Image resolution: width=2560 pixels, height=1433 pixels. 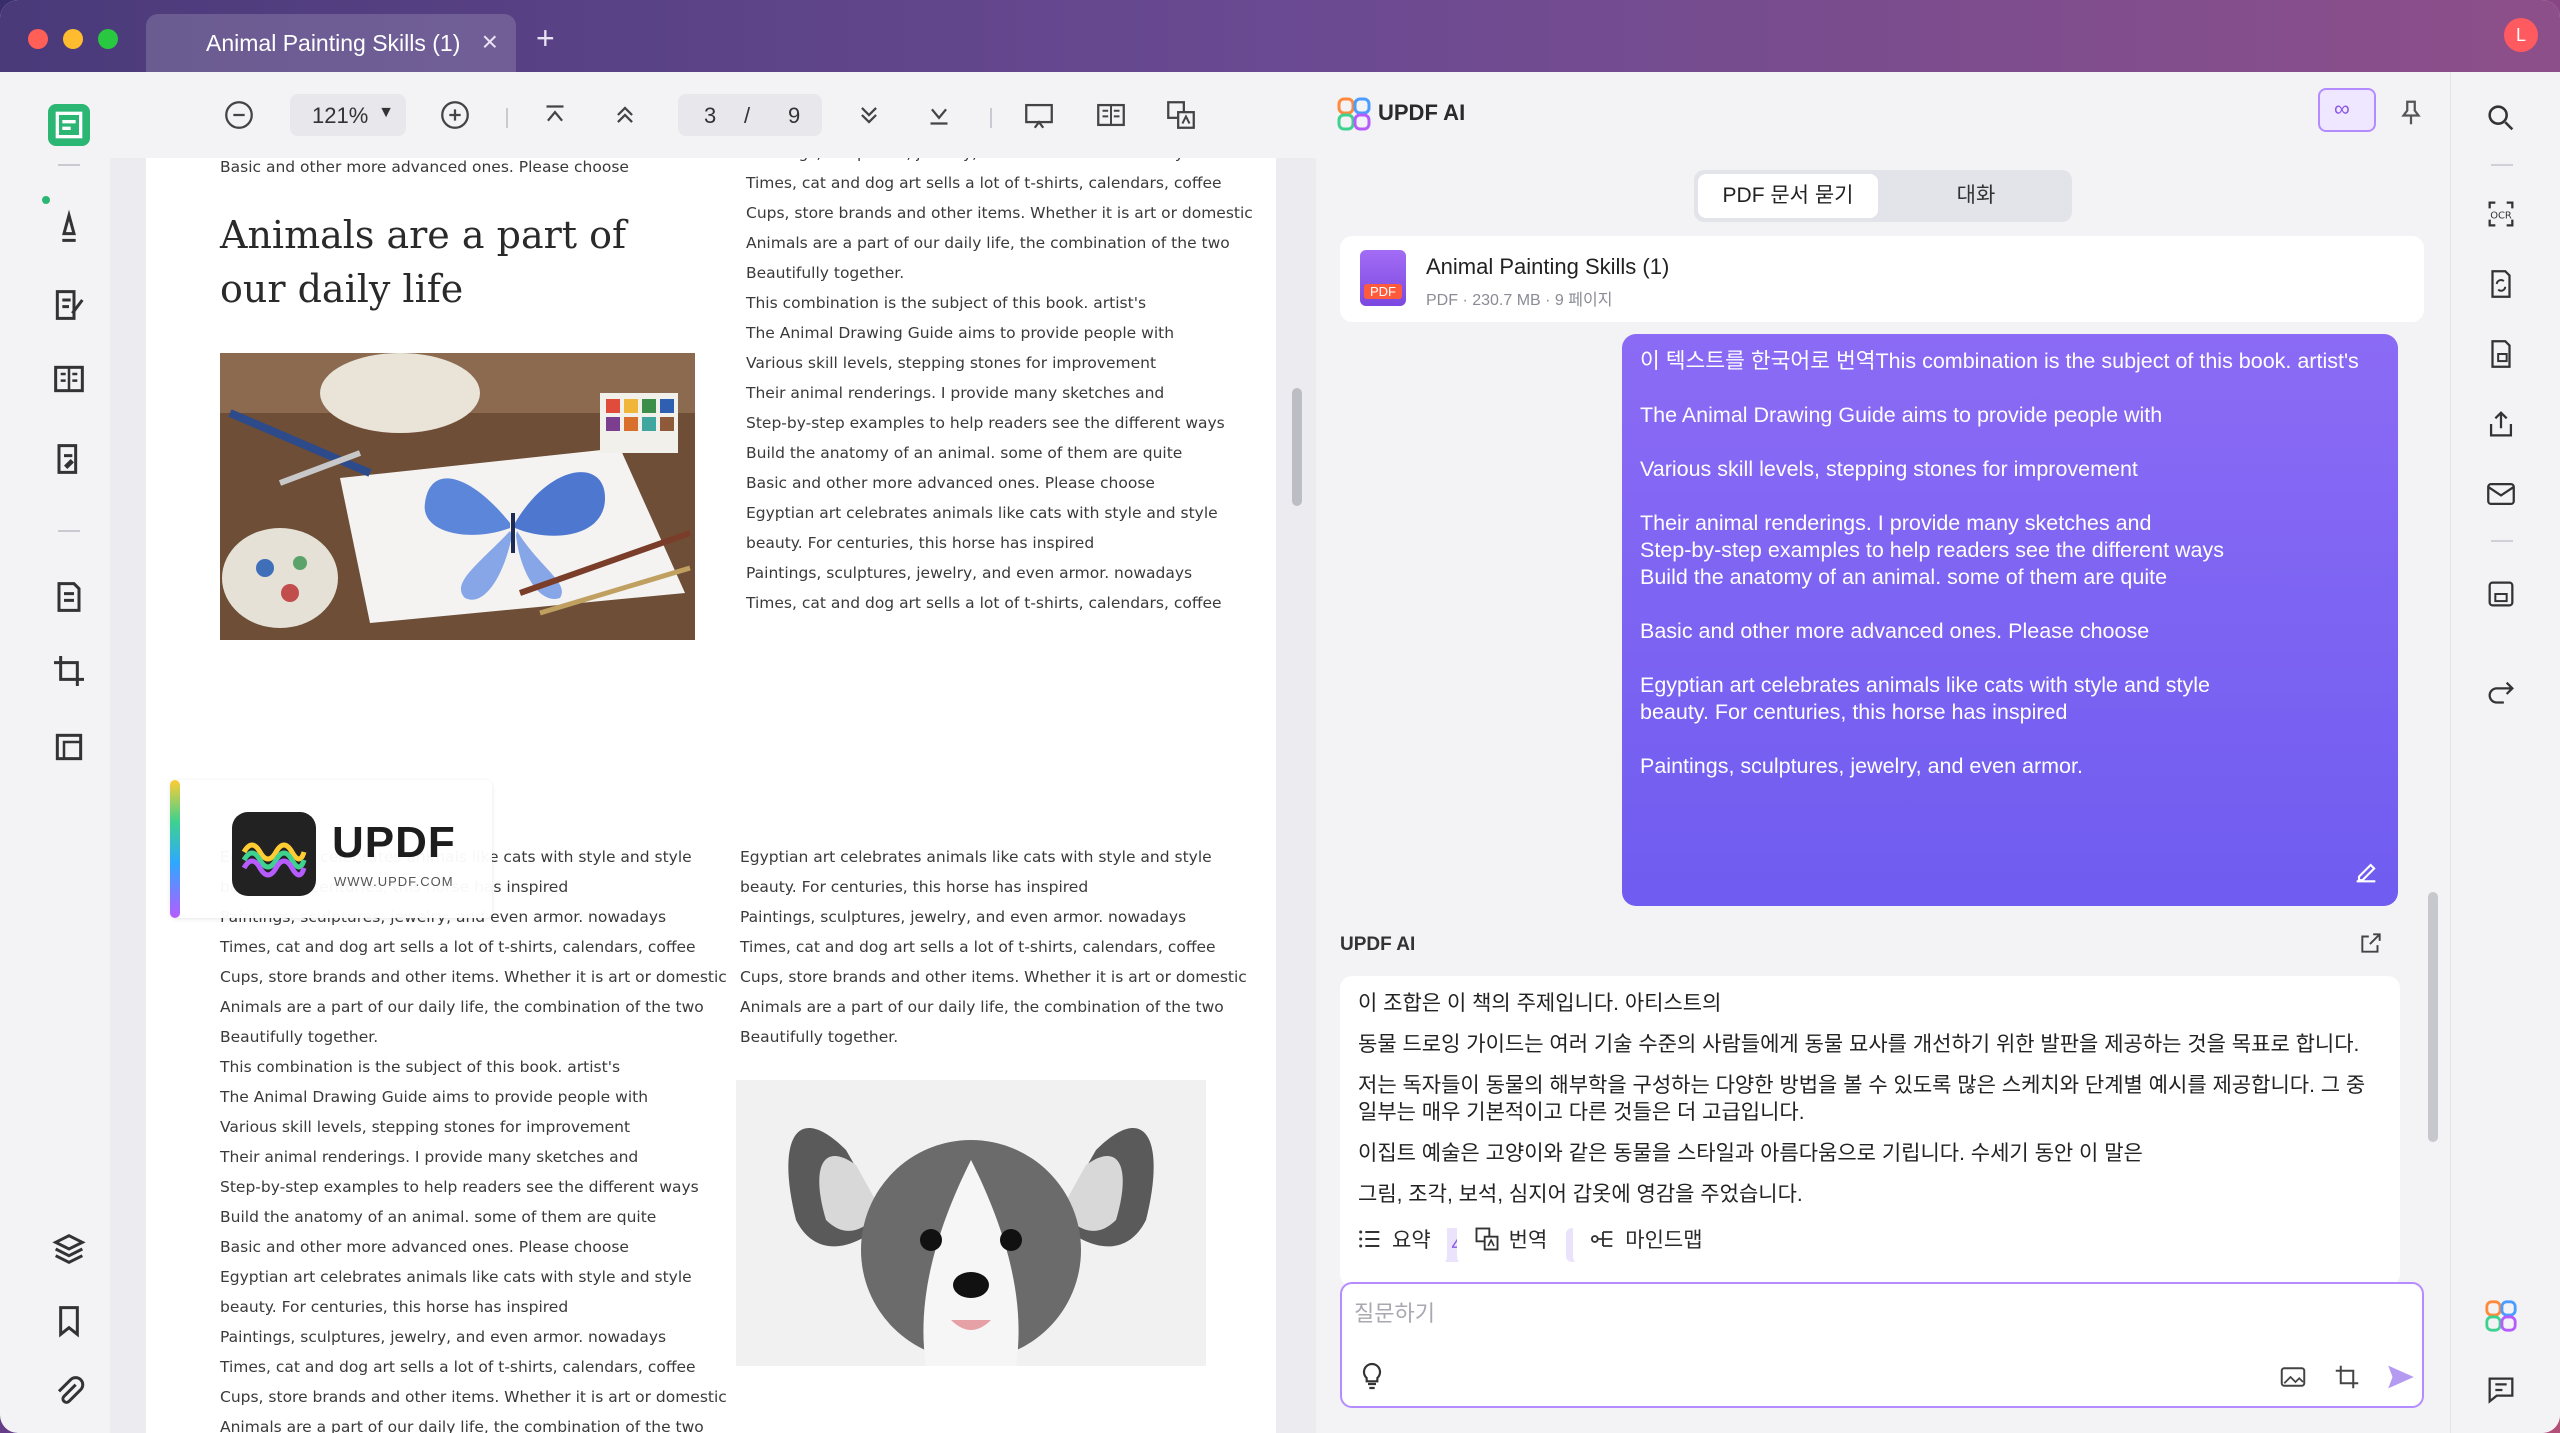 What do you see at coordinates (2501, 1316) in the screenshot?
I see `updf-ai-icon` at bounding box center [2501, 1316].